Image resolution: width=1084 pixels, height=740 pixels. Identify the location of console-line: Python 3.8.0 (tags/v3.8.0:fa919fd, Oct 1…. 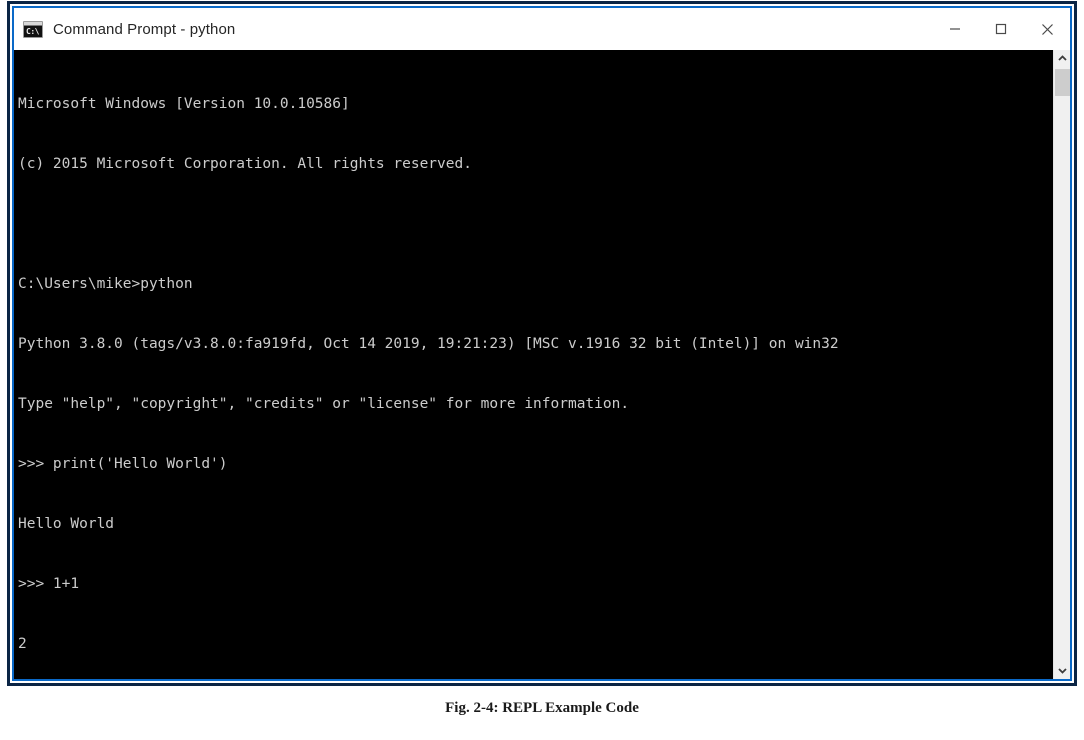
(428, 344).